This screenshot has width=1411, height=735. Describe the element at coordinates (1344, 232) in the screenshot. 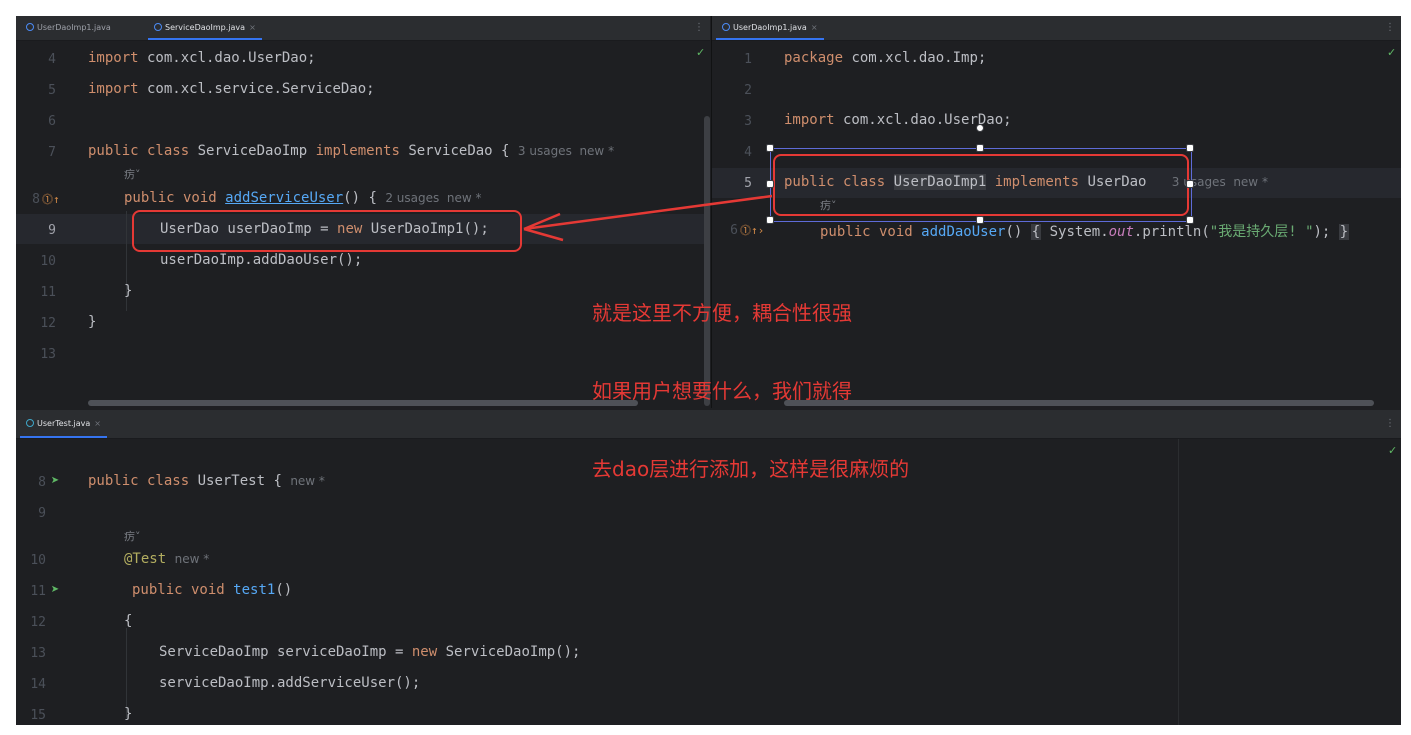

I see `fold-brace: }` at that location.